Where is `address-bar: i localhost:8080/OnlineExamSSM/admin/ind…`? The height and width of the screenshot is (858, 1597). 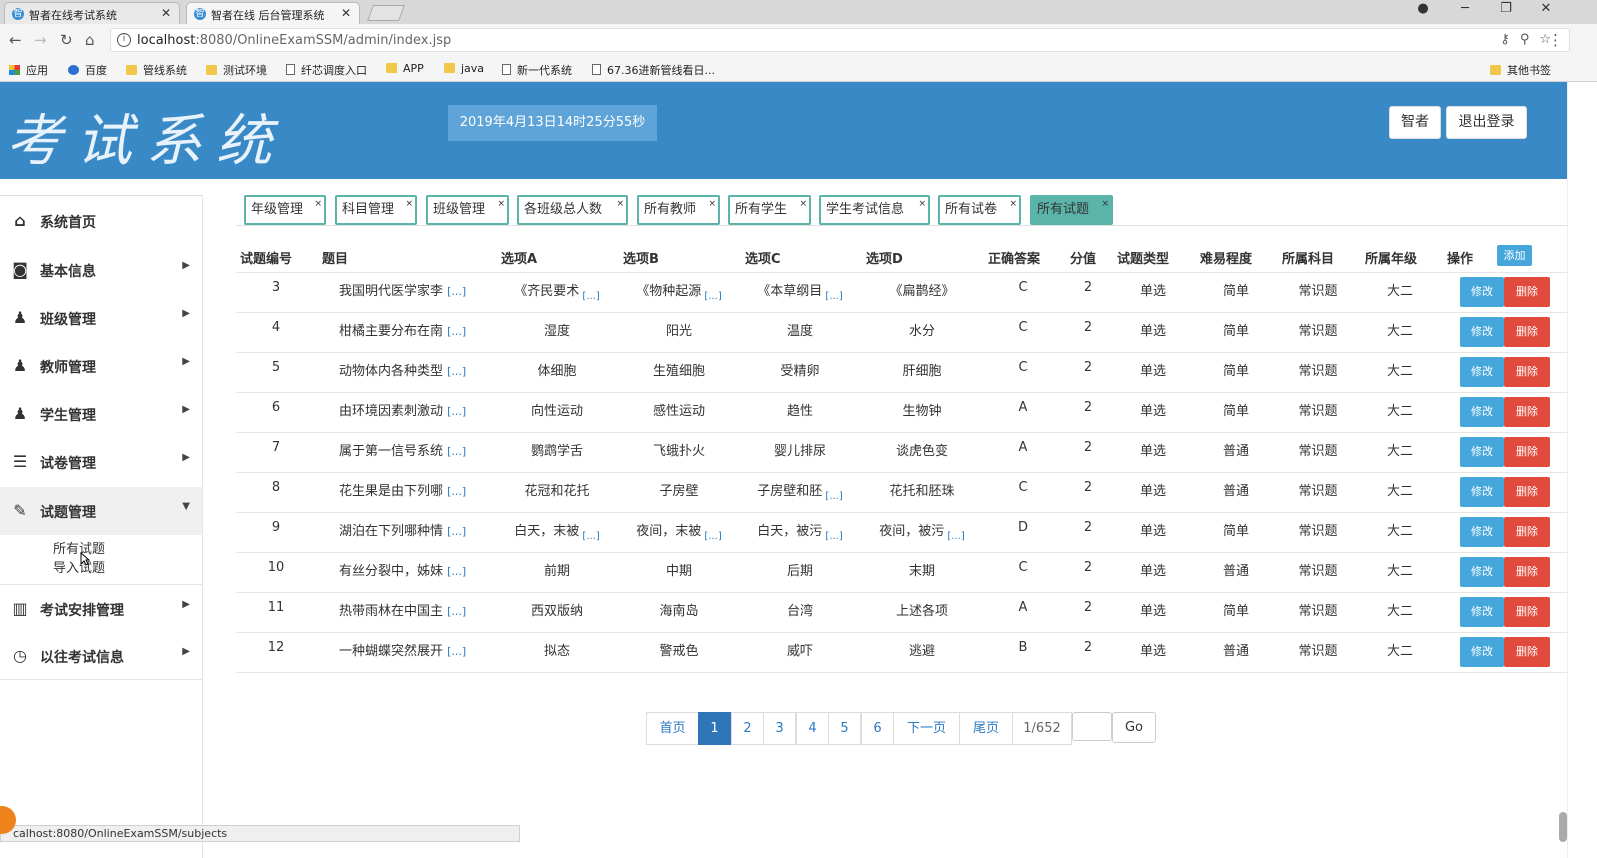 address-bar: i localhost:8080/OnlineExamSSM/admin/ind… is located at coordinates (840, 40).